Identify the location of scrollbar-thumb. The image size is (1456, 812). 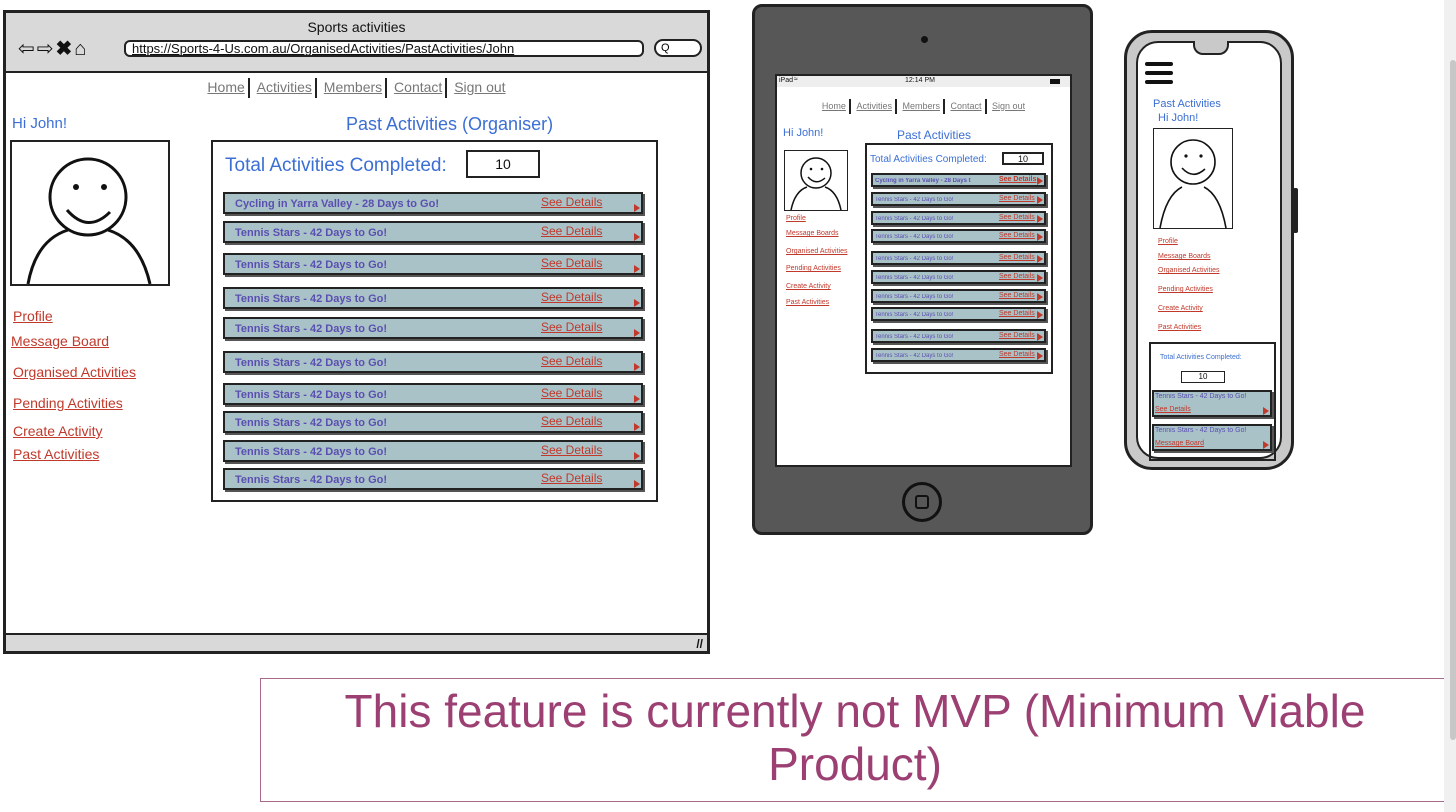
(1453, 400).